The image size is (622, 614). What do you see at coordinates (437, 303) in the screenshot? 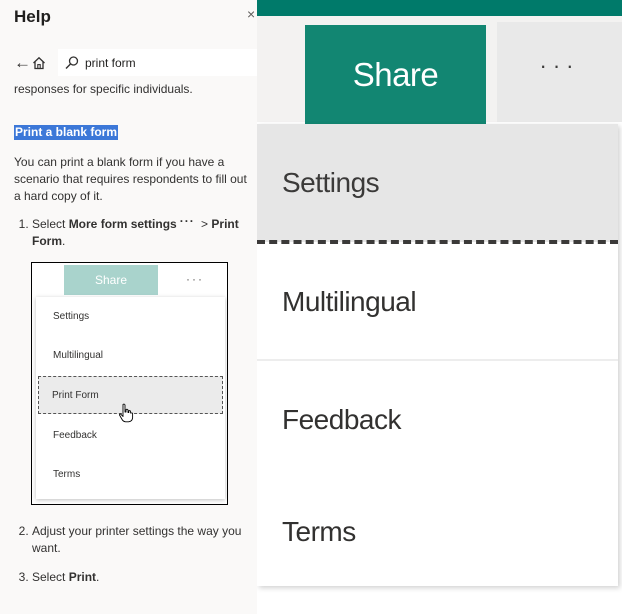
I see `menu-item-multilingual: Multilingual` at bounding box center [437, 303].